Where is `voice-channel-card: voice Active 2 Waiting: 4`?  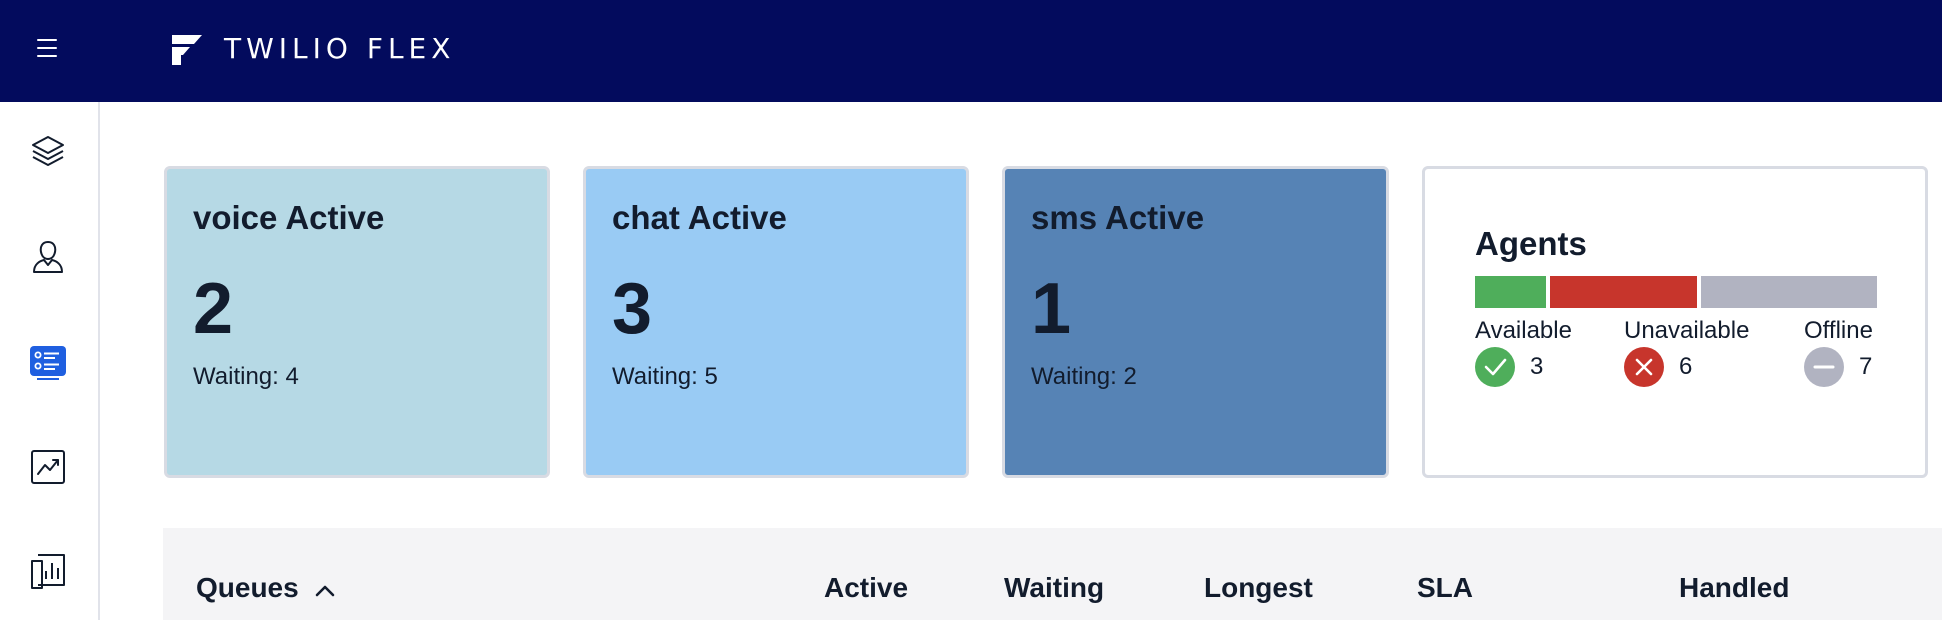
voice-channel-card: voice Active 2 Waiting: 4 is located at coordinates (357, 322).